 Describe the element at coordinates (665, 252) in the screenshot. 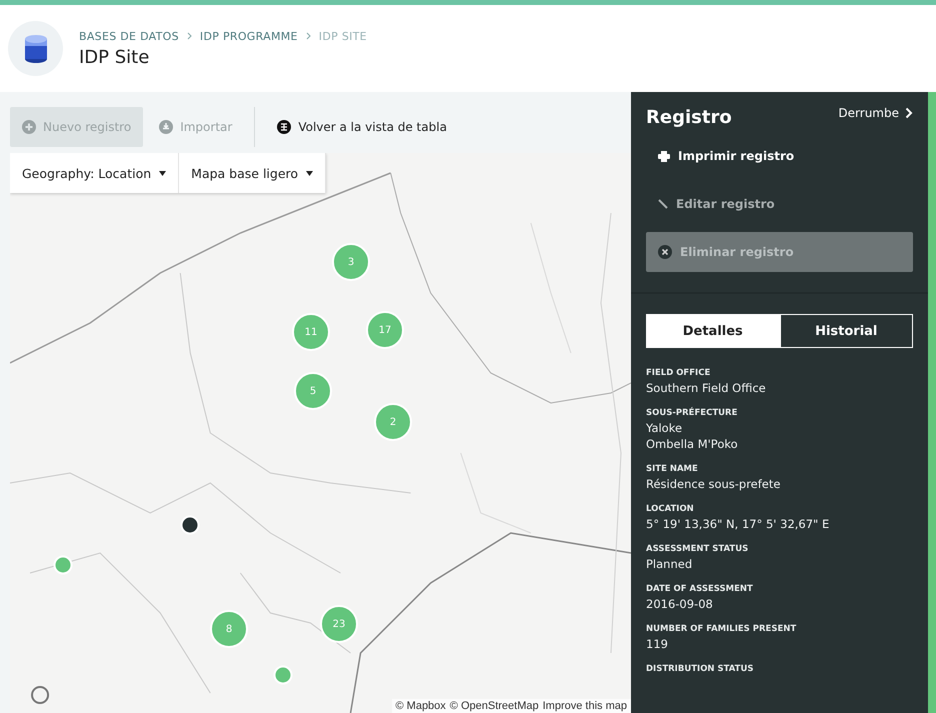

I see `close-icon` at that location.